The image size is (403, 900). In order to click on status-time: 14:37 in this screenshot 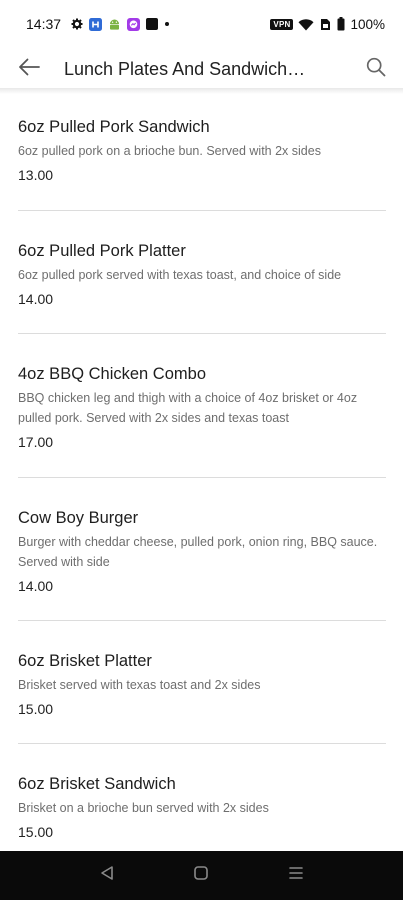, I will do `click(44, 24)`.